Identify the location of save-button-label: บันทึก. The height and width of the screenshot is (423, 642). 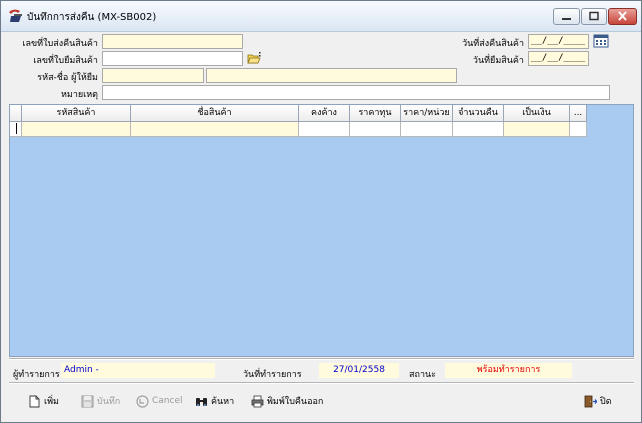
(109, 402).